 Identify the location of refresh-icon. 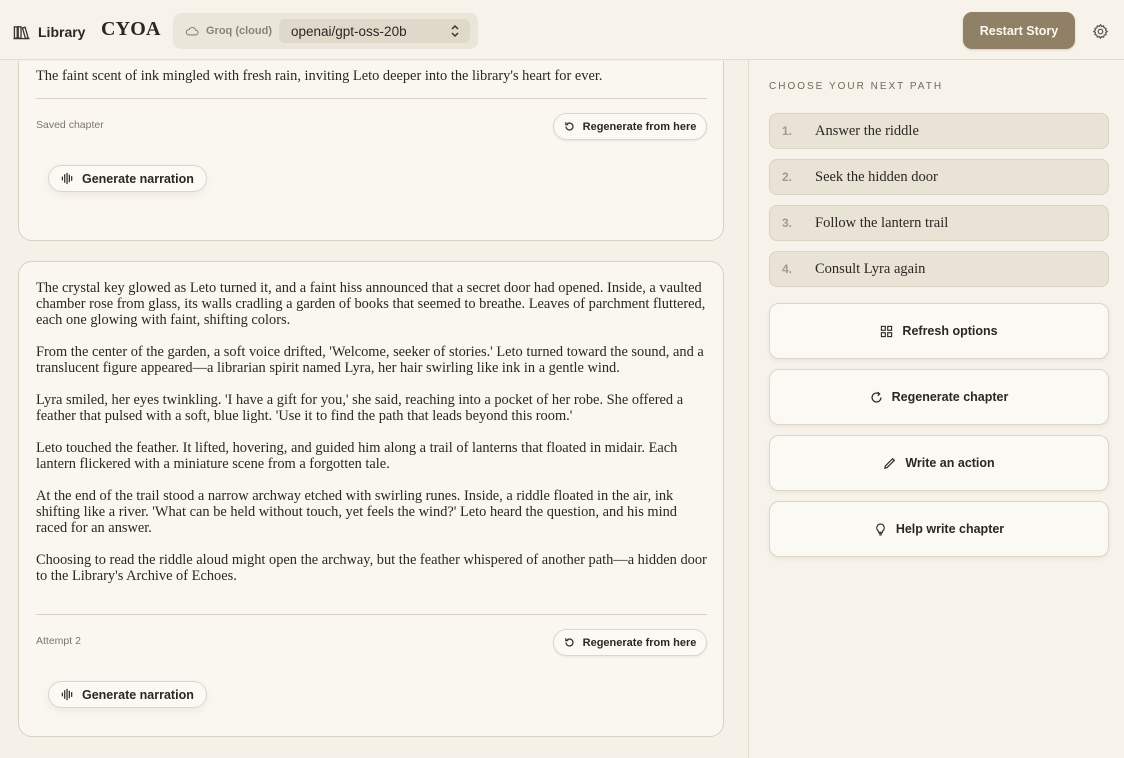
(876, 397).